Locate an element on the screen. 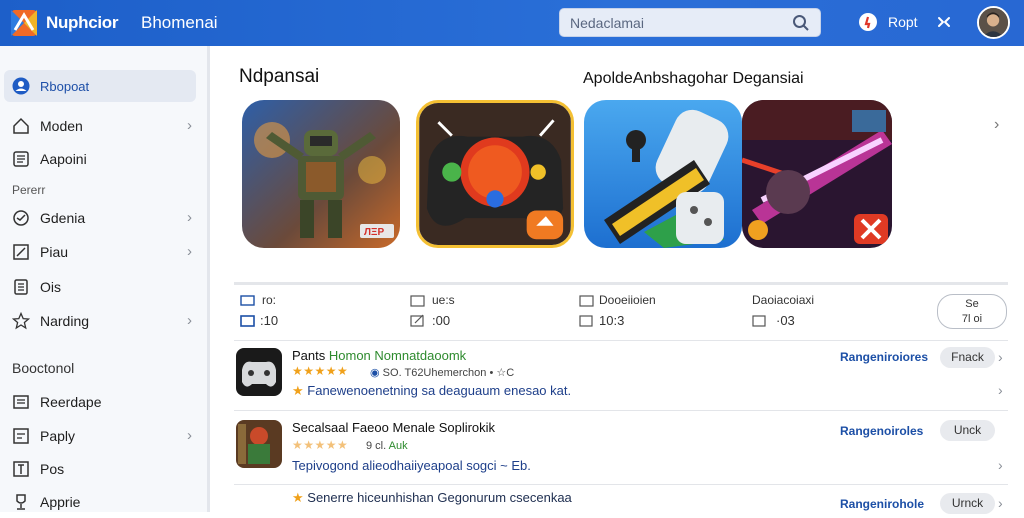 This screenshot has height=518, width=1024. app-logo-icon is located at coordinates (24, 23).